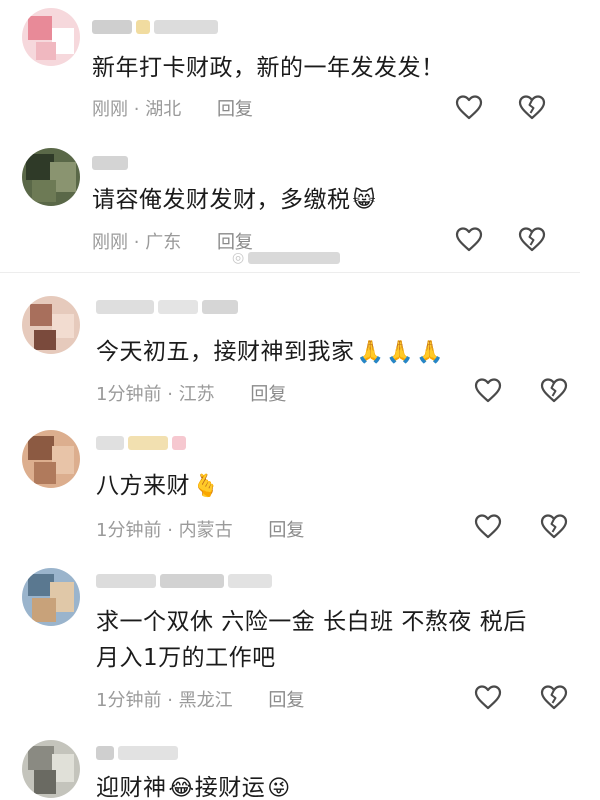  I want to click on comment-location: 湖北, so click(163, 109).